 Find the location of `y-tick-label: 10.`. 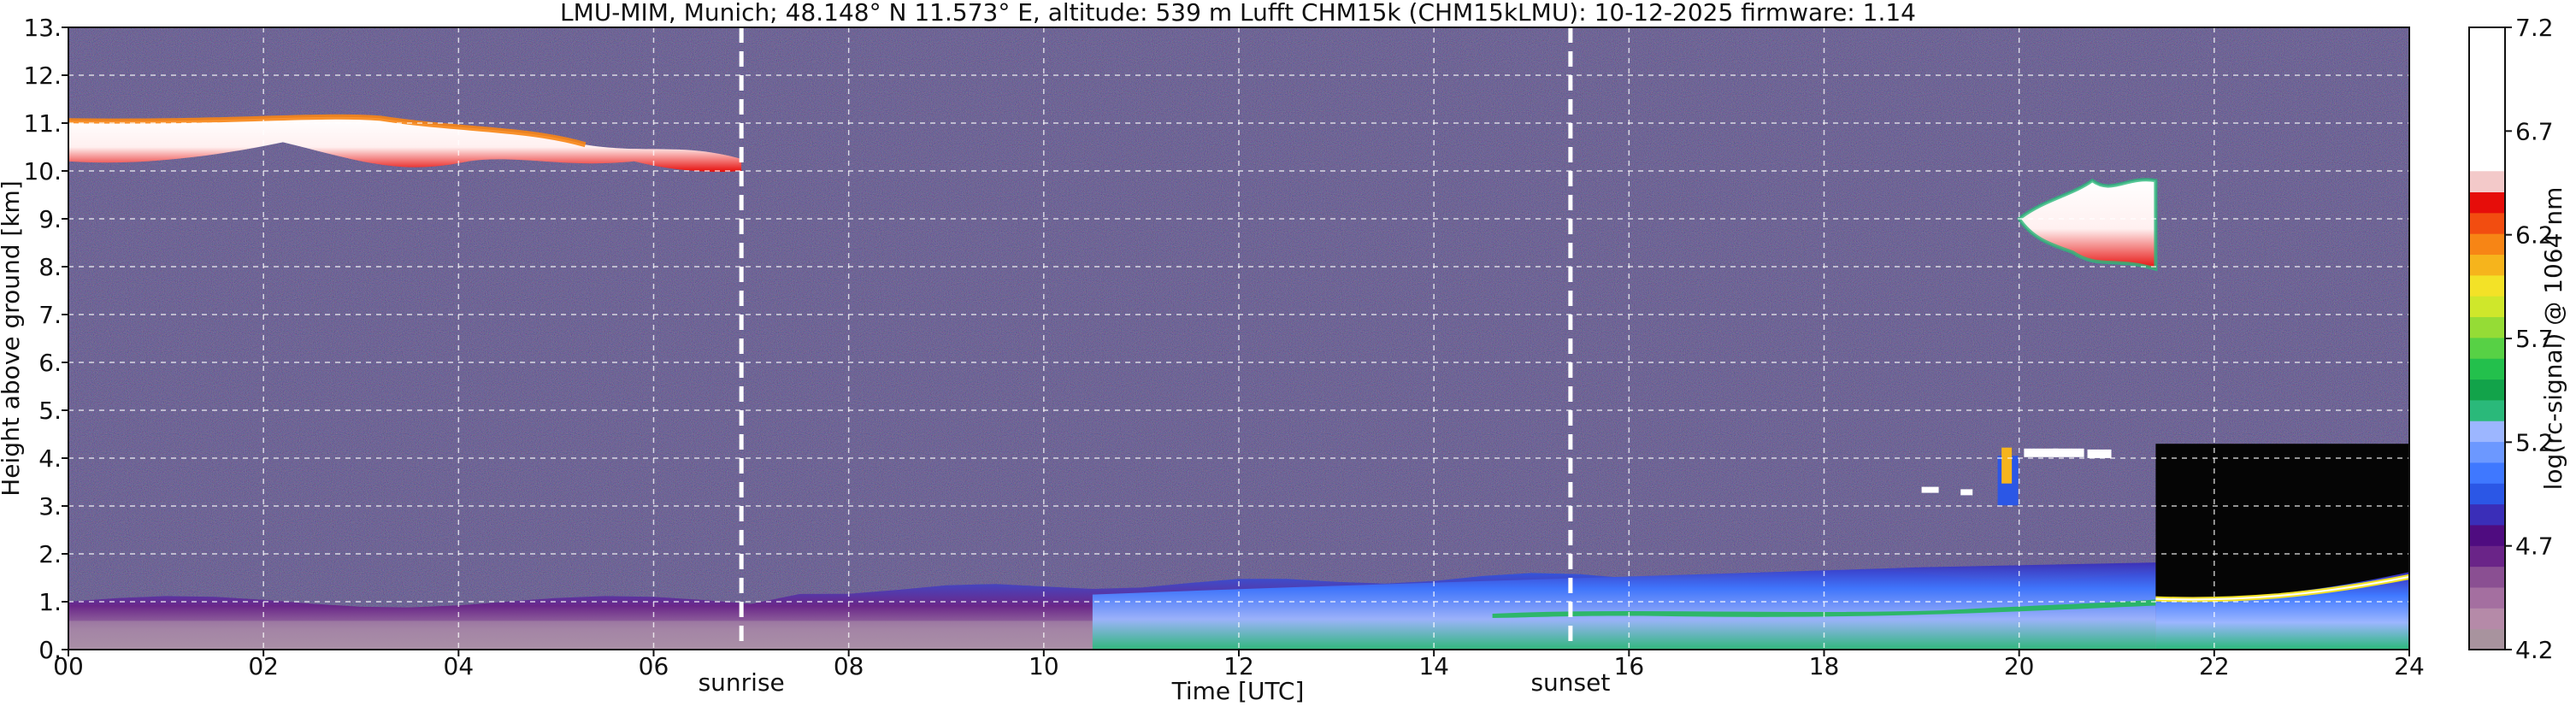

y-tick-label: 10. is located at coordinates (42, 171).